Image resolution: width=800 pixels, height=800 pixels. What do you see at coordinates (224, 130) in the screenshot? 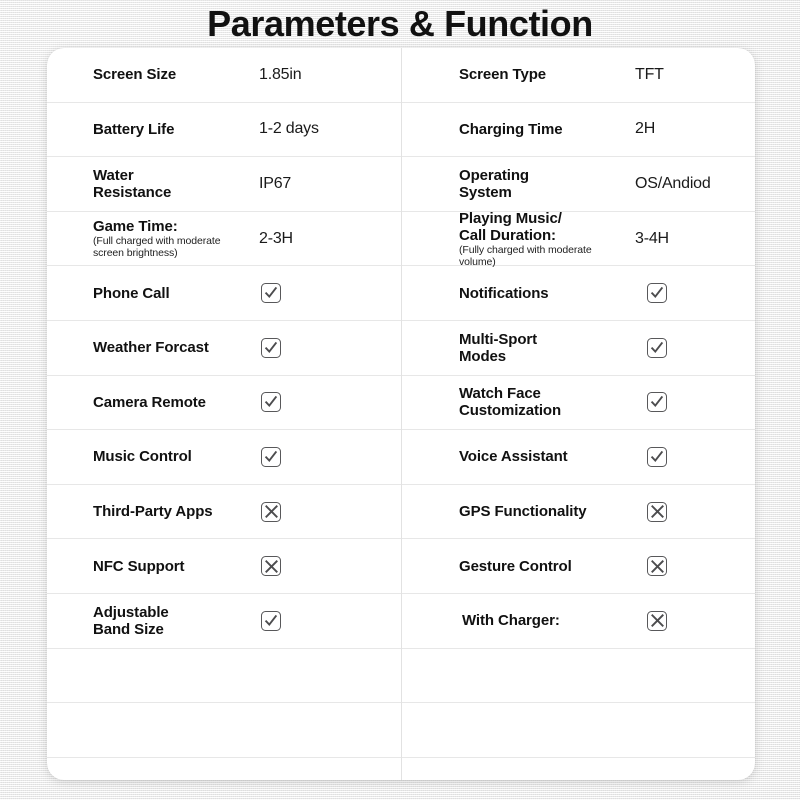
I see `table-row: Battery Life 1-2 days` at bounding box center [224, 130].